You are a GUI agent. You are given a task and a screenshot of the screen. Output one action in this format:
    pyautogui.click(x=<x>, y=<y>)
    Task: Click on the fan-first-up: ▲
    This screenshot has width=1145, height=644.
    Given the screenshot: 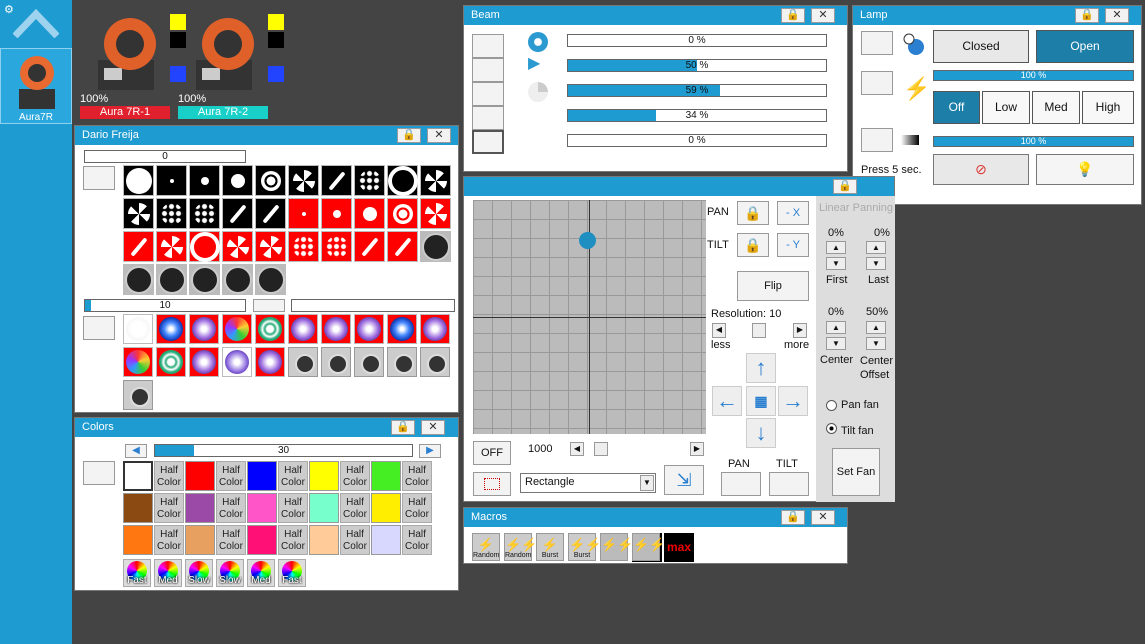 What is the action you would take?
    pyautogui.click(x=836, y=247)
    